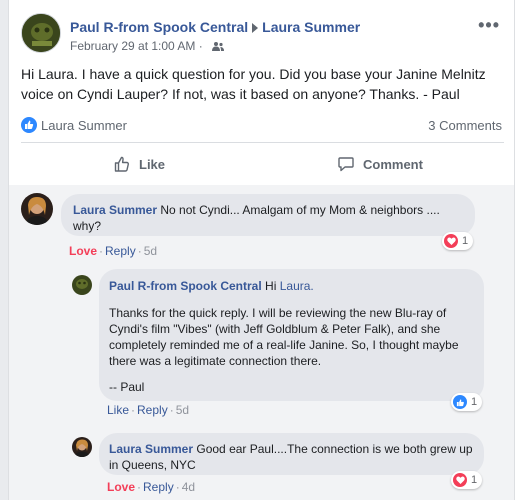 The width and height of the screenshot is (515, 500). Describe the element at coordinates (218, 47) in the screenshot. I see `friends-icon` at that location.